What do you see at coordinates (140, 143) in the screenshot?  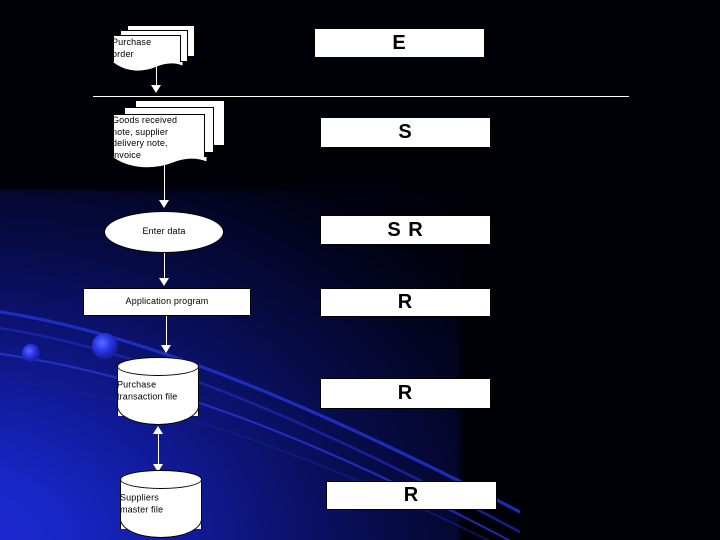 I see `grn-label-line3: delivery note,` at bounding box center [140, 143].